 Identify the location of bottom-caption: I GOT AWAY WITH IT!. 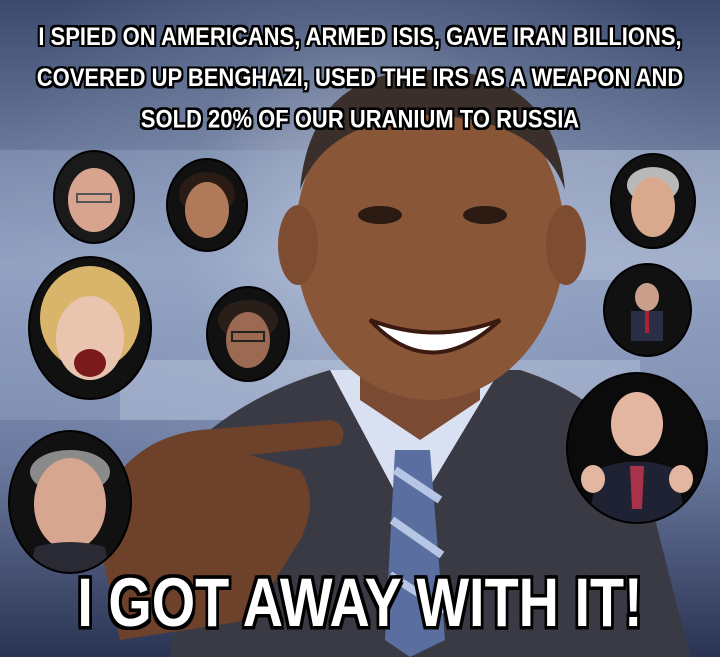
(360, 603).